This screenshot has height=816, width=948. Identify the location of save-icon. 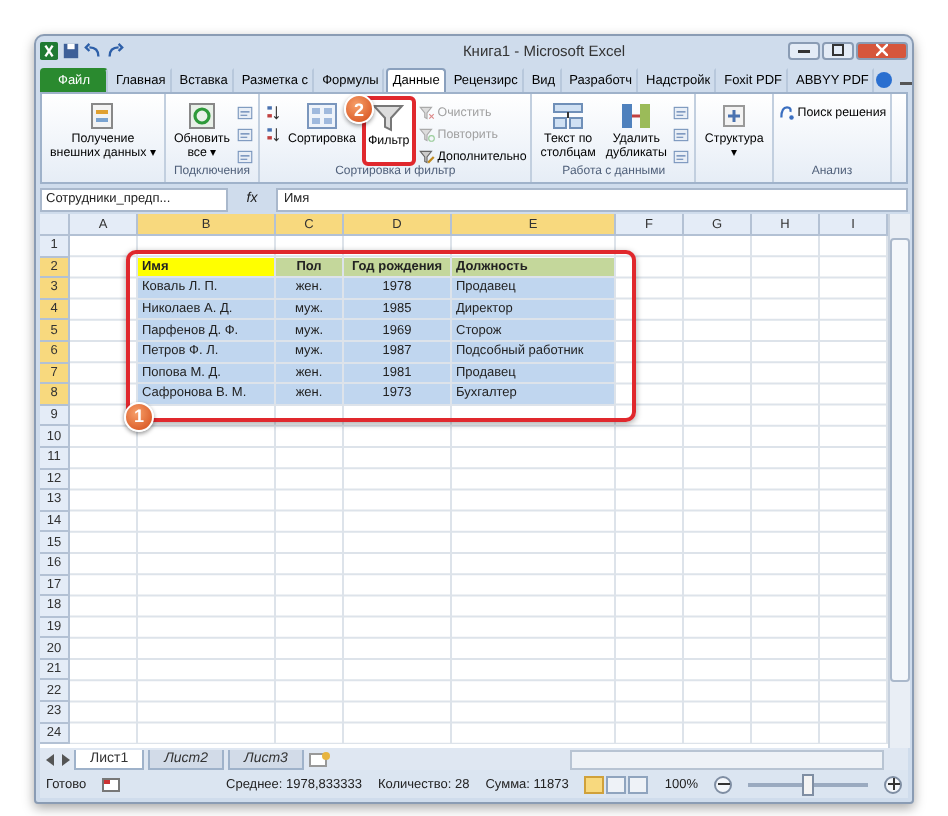
(71, 50).